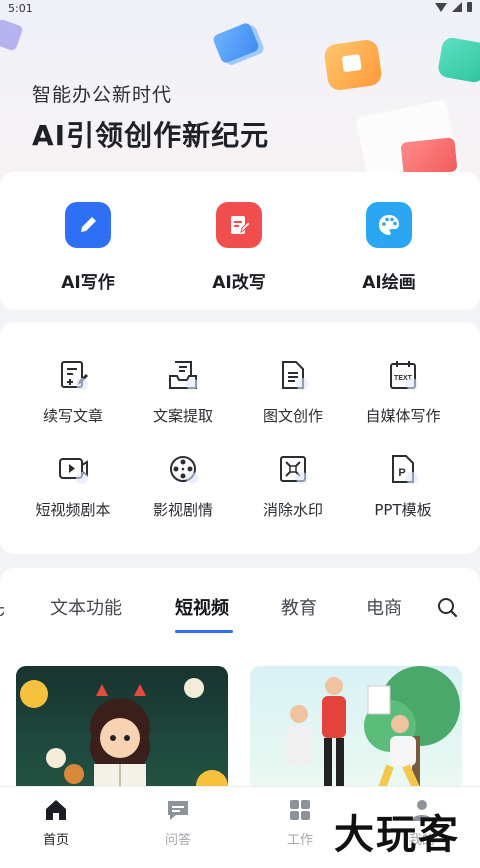 The image size is (480, 868). What do you see at coordinates (421, 840) in the screenshot?
I see `nav-mine-label: 我的` at bounding box center [421, 840].